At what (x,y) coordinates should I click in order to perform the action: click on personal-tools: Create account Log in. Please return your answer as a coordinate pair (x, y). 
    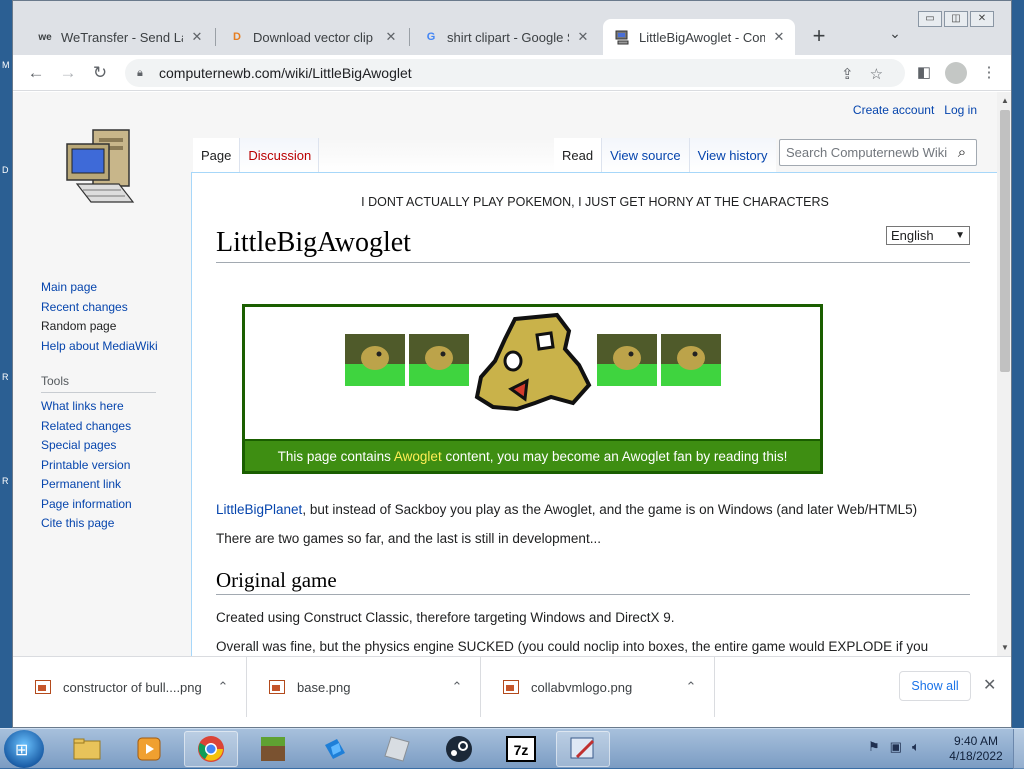
    Looking at the image, I should click on (915, 110).